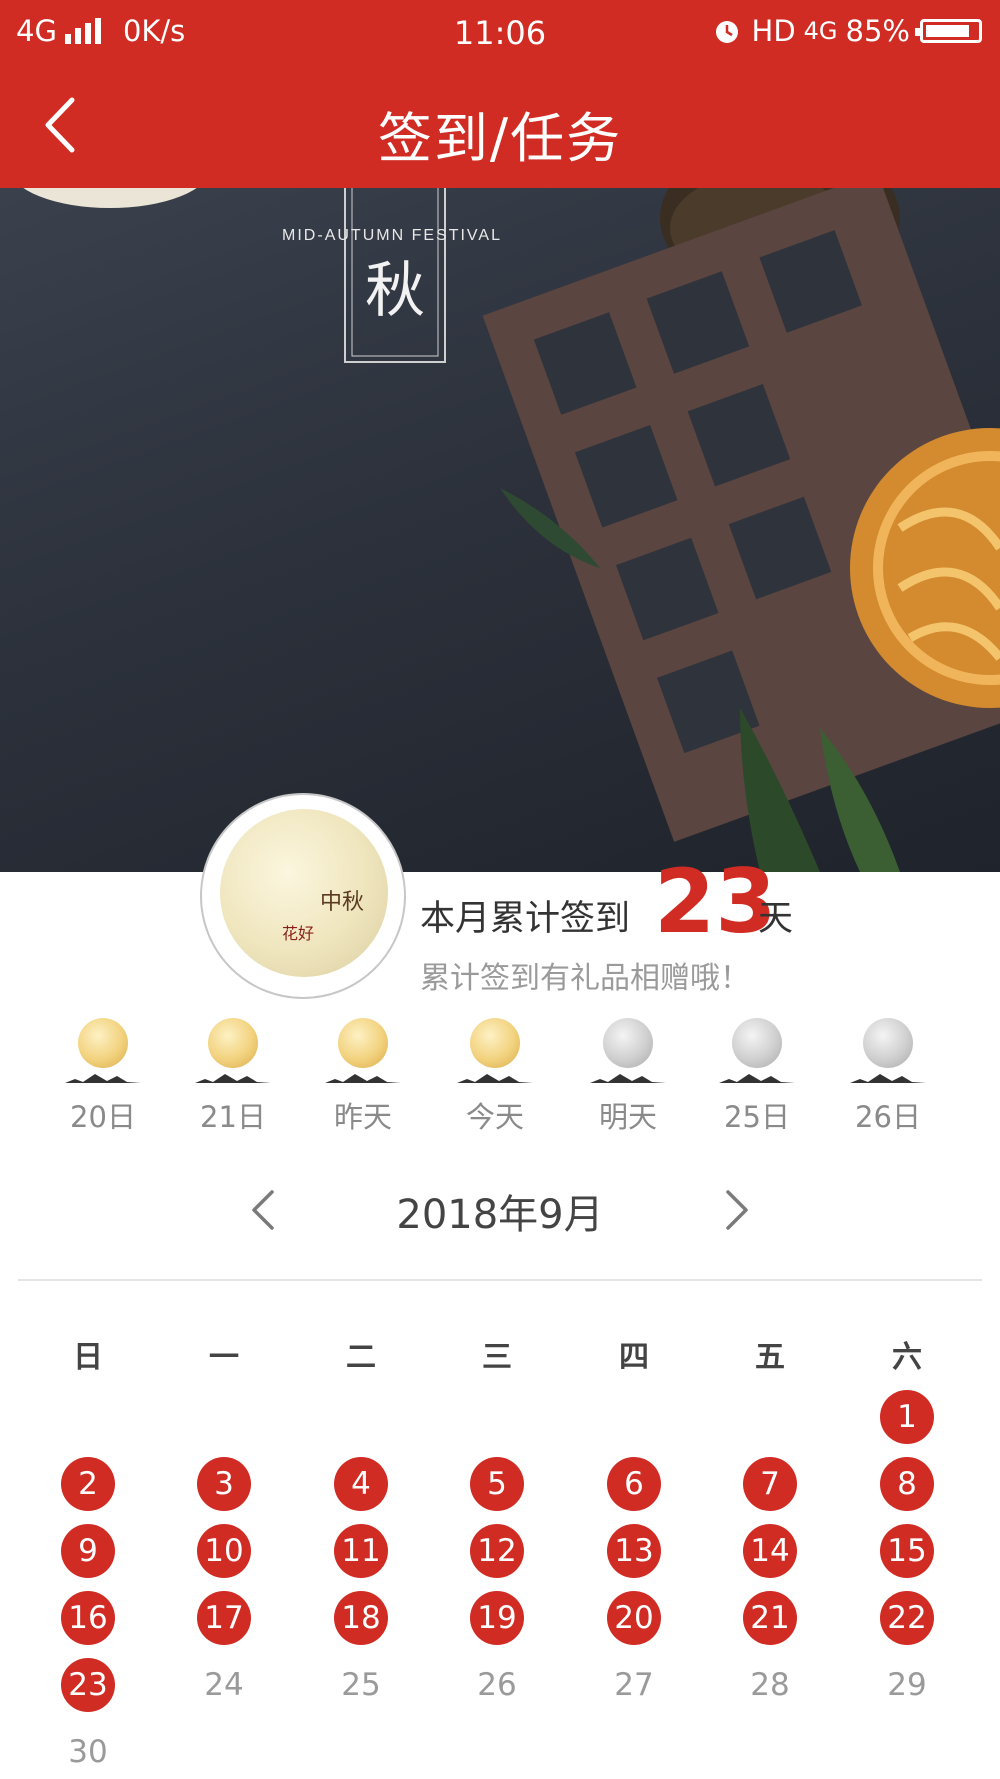 This screenshot has width=1000, height=1779. What do you see at coordinates (770, 1484) in the screenshot?
I see `calendar-day-signed: 7` at bounding box center [770, 1484].